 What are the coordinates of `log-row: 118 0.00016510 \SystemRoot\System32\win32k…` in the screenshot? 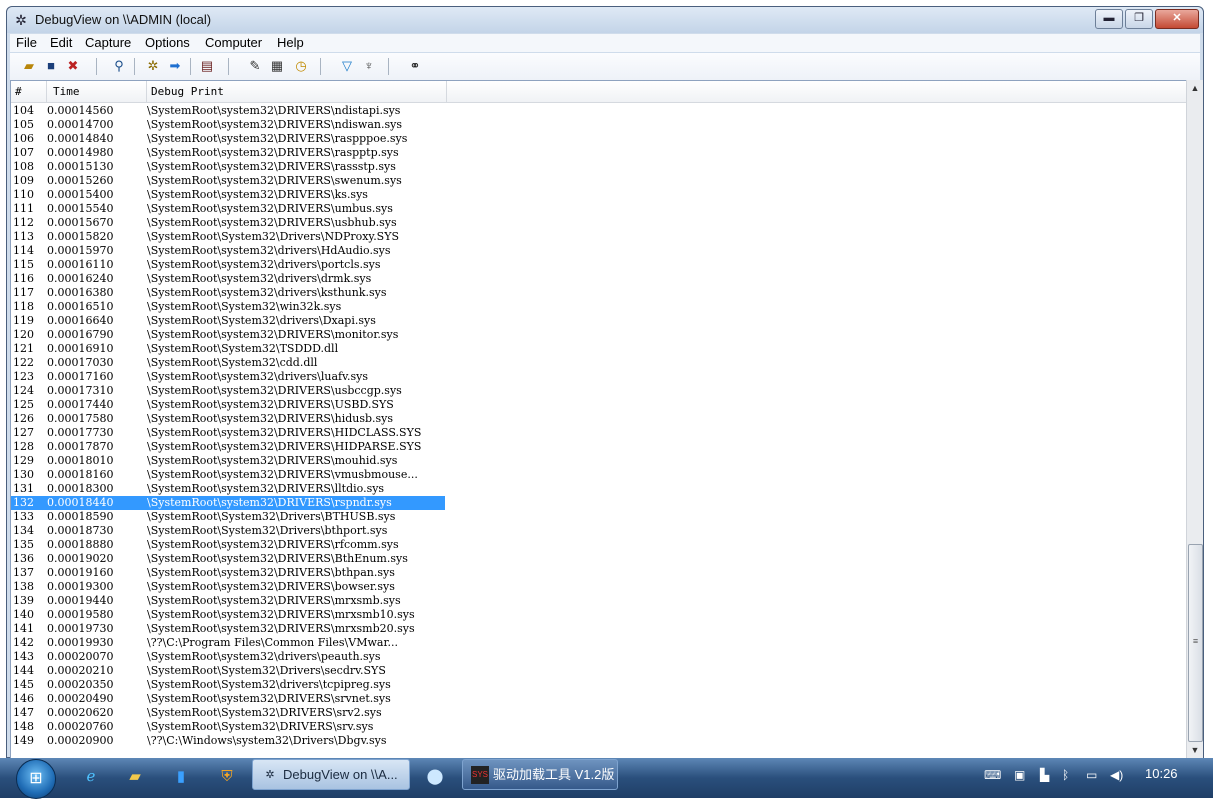 It's located at (598, 307).